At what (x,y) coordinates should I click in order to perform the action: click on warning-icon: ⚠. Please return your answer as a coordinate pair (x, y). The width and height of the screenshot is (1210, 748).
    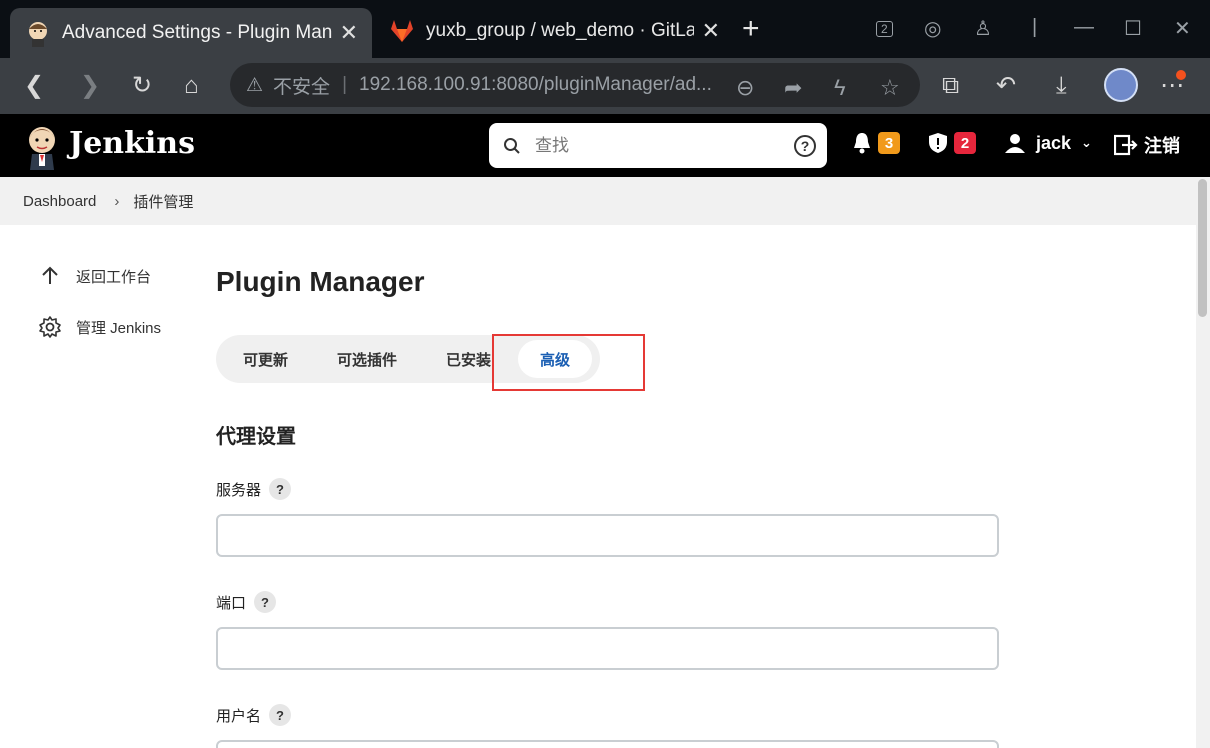
    Looking at the image, I should click on (255, 85).